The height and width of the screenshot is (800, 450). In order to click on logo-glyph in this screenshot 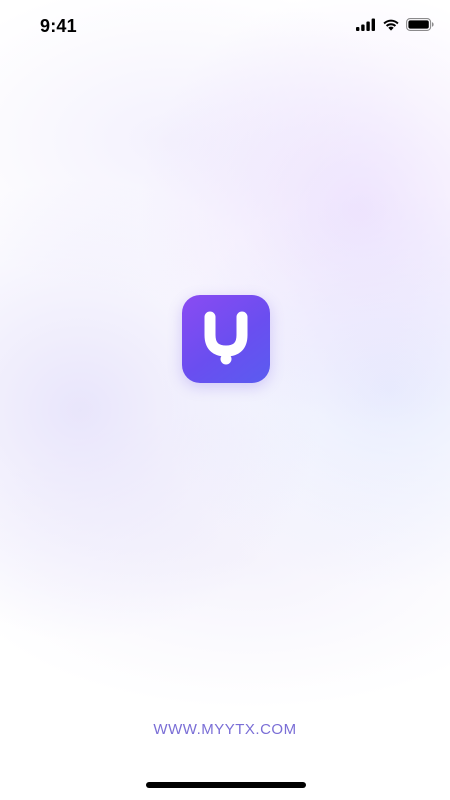, I will do `click(226, 338)`.